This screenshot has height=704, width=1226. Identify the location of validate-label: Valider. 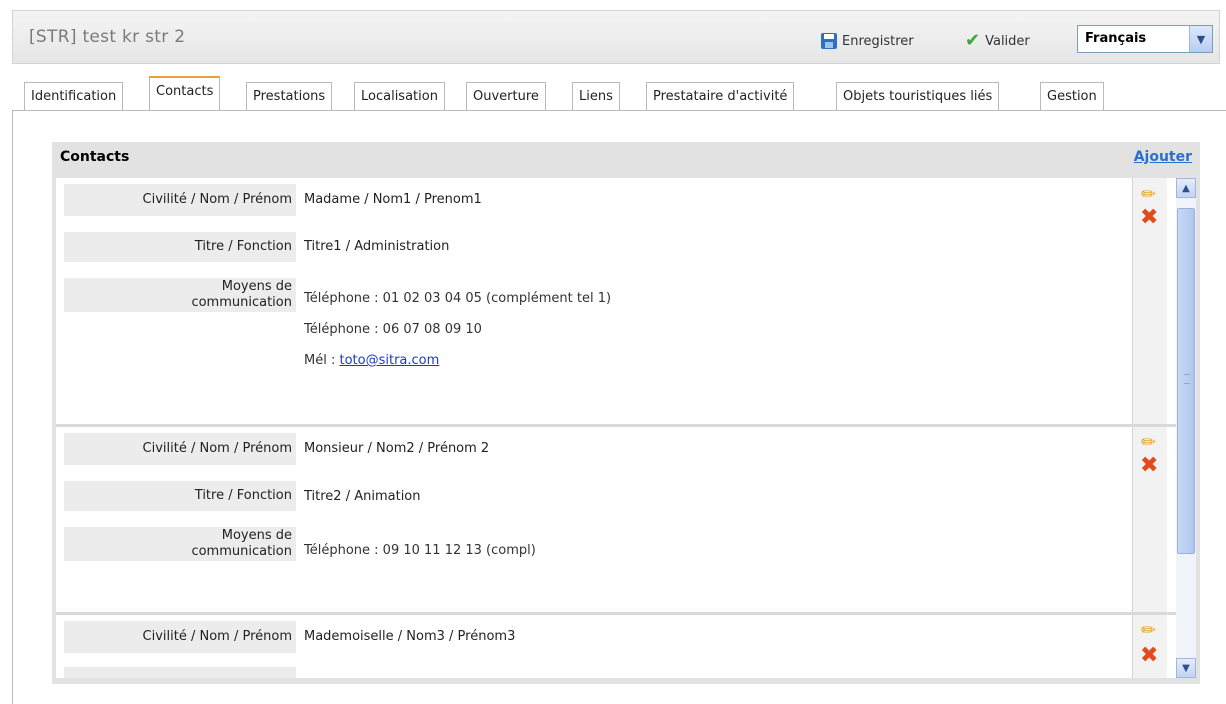
(1007, 41).